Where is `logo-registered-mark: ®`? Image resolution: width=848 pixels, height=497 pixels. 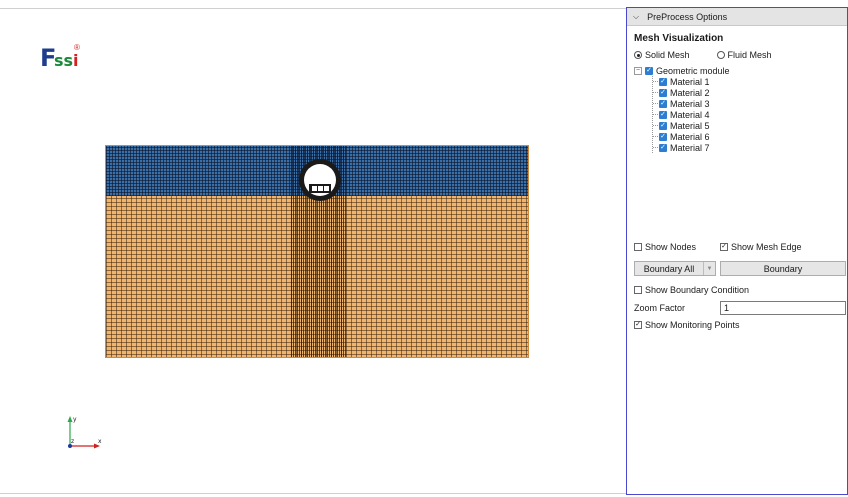 logo-registered-mark: ® is located at coordinates (77, 47).